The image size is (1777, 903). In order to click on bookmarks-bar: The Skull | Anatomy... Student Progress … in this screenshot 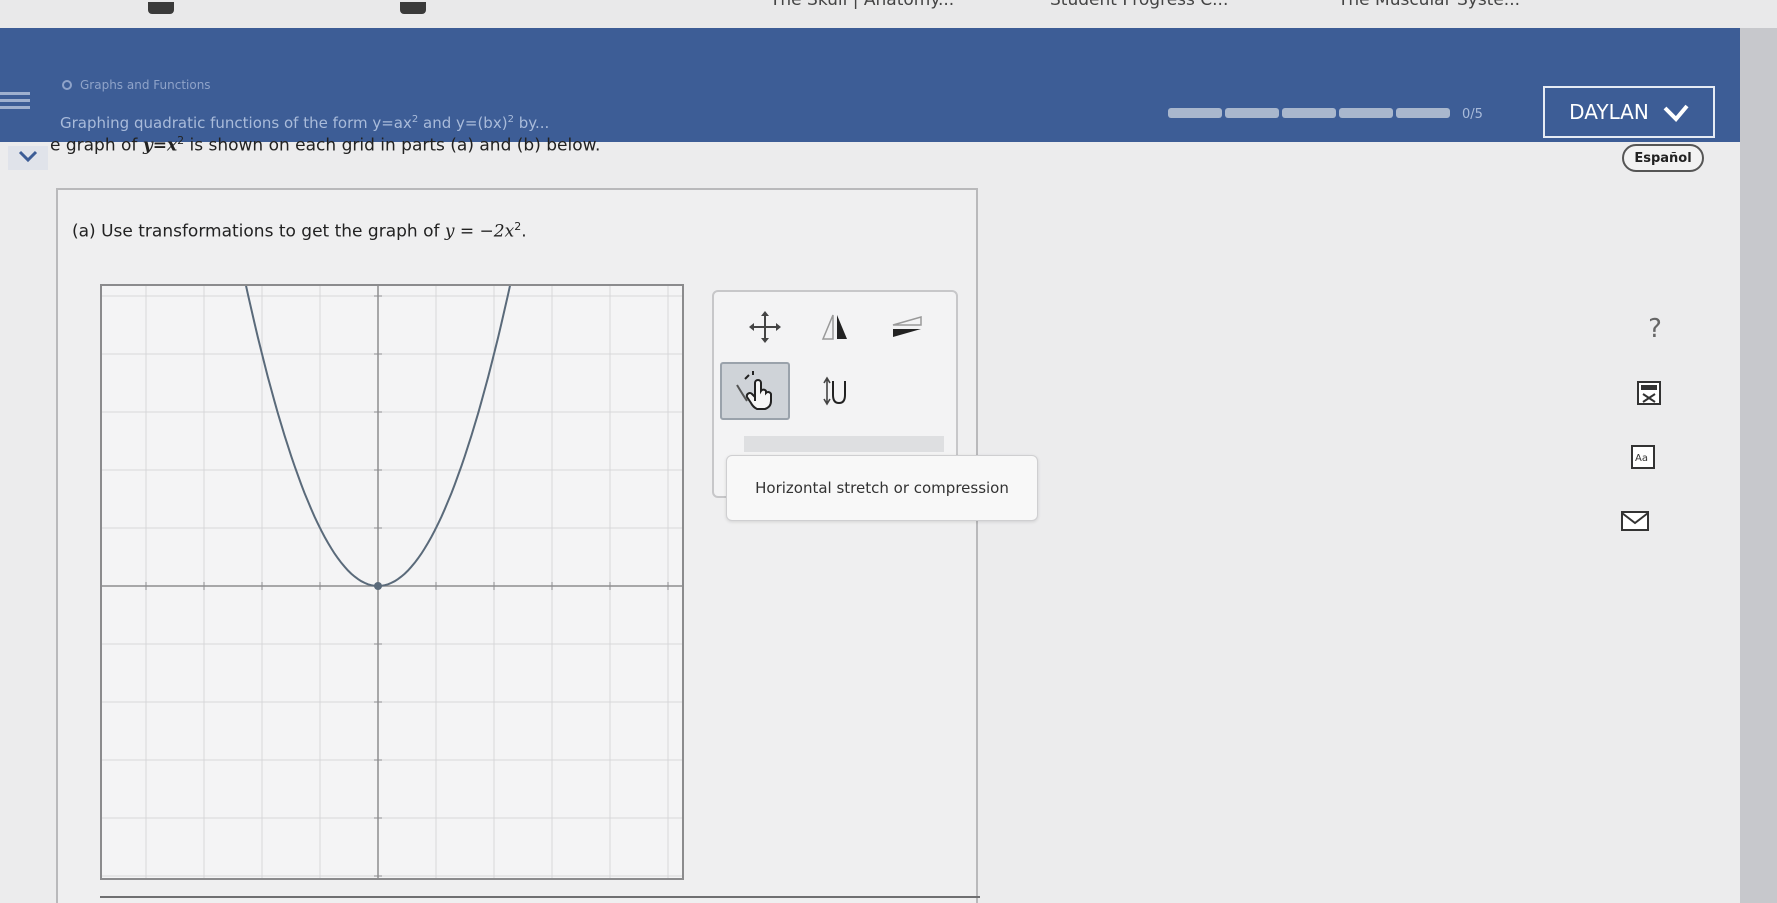, I will do `click(888, 14)`.